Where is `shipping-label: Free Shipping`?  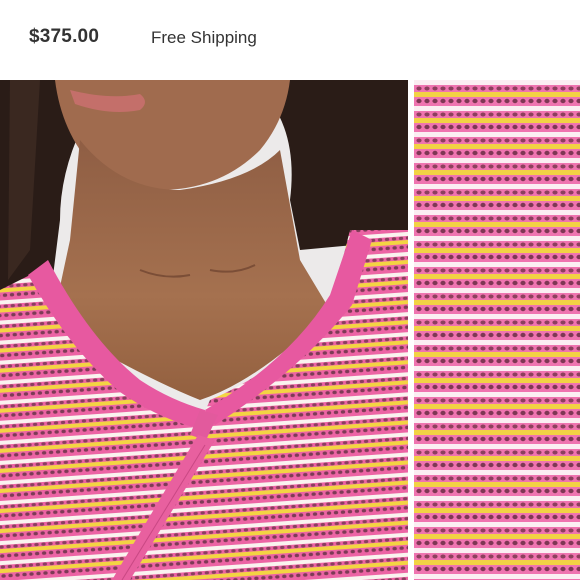 shipping-label: Free Shipping is located at coordinates (204, 37).